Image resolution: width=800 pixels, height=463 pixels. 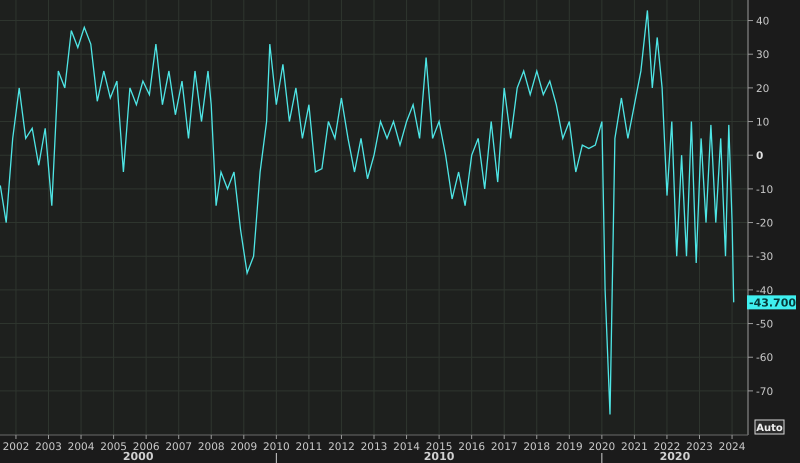 What do you see at coordinates (406, 447) in the screenshot?
I see `x-tick-label: 2014` at bounding box center [406, 447].